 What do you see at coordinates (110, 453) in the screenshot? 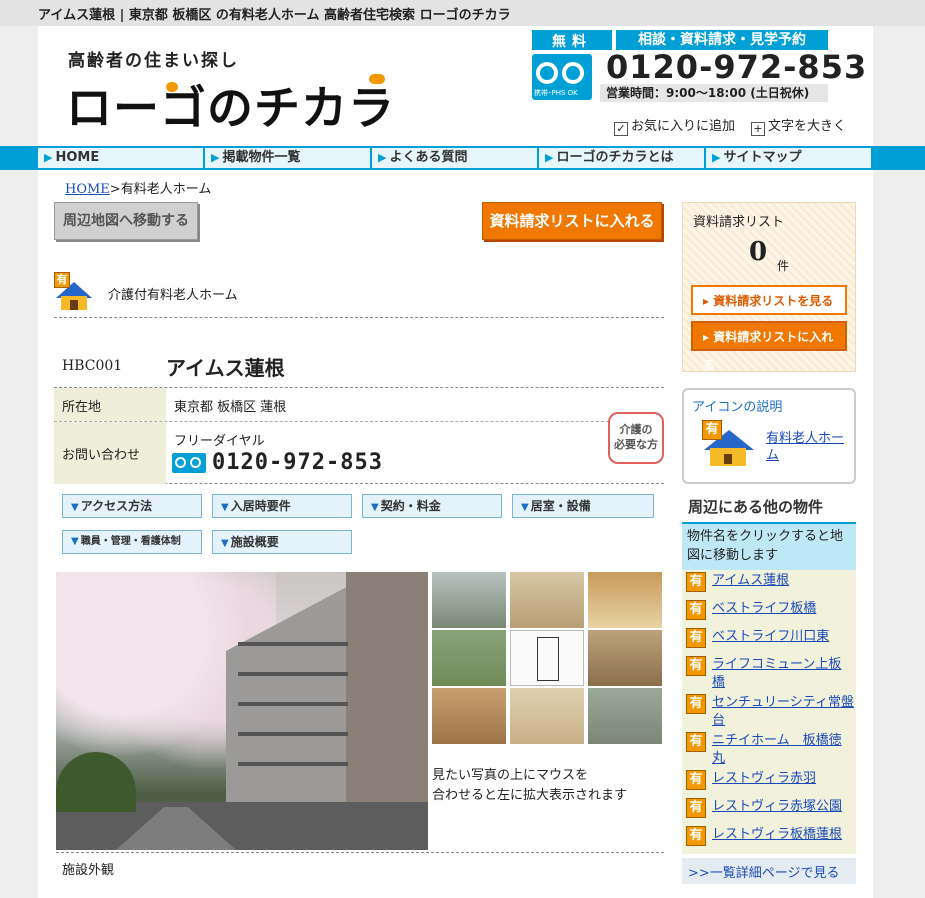
I see `info-key: お問い合わせ` at bounding box center [110, 453].